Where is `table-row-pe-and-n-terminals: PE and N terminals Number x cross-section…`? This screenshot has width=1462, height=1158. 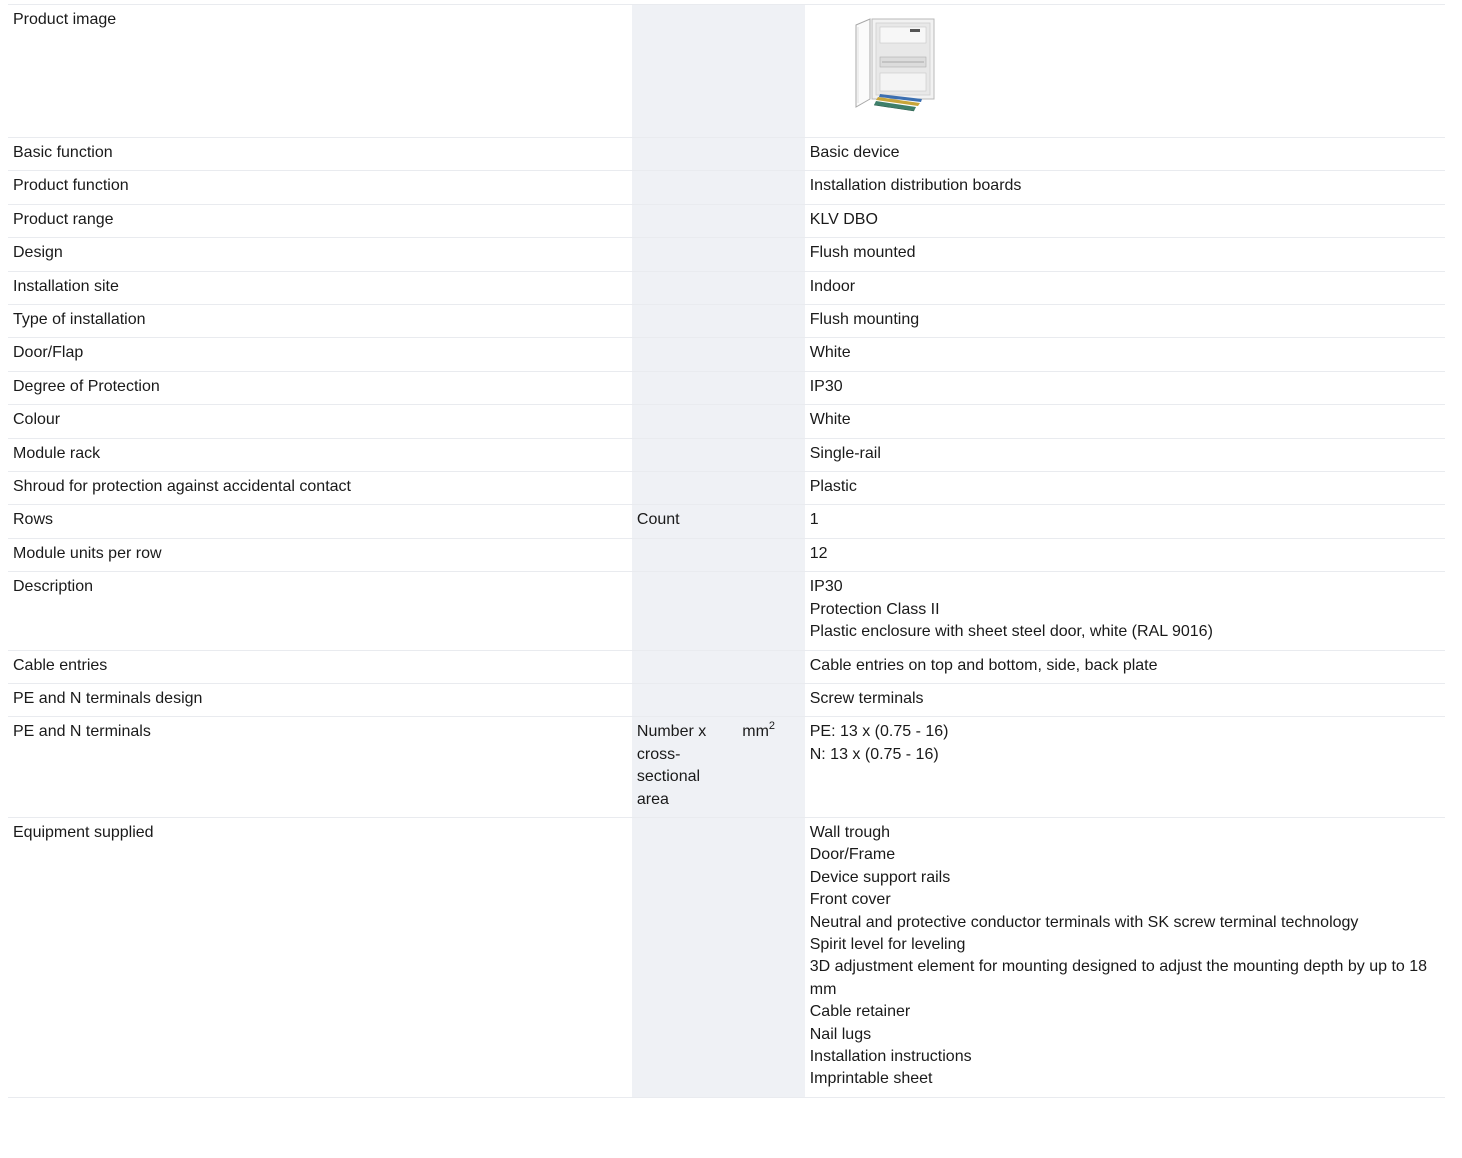
table-row-pe-and-n-terminals: PE and N terminals Number x cross-section… is located at coordinates (726, 767).